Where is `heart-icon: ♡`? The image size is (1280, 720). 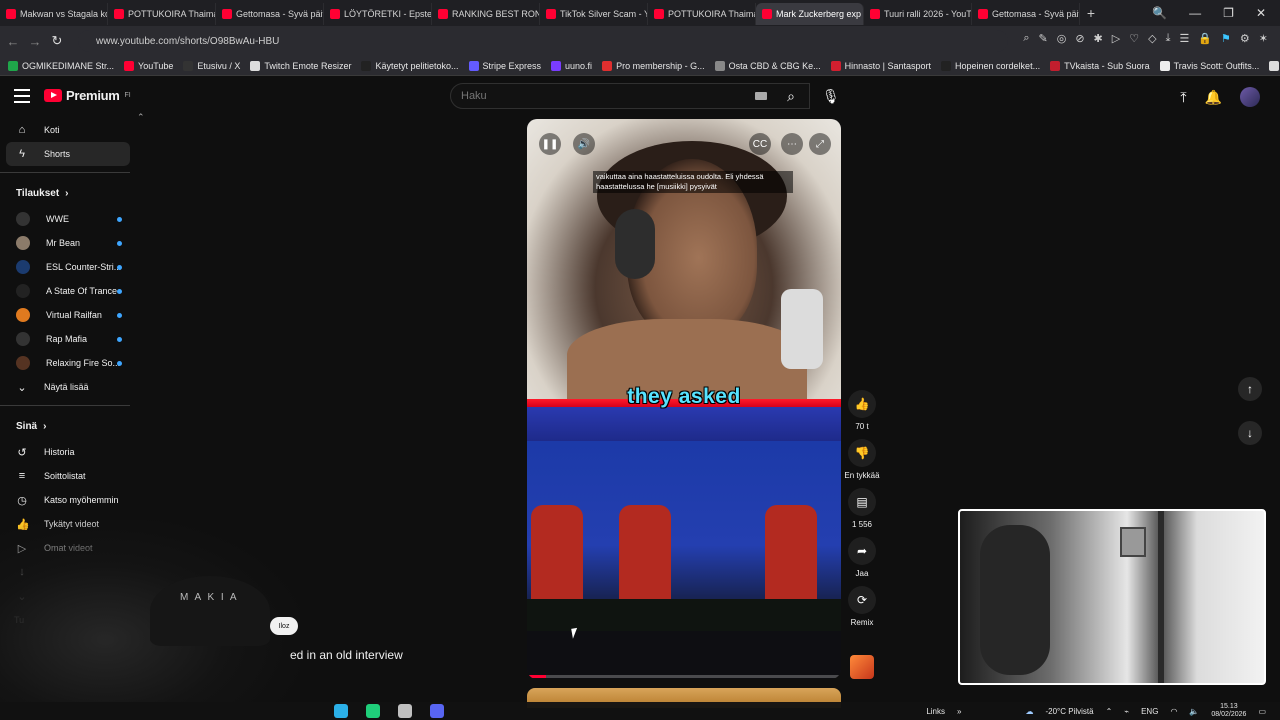
heart-icon: ♡ is located at coordinates (1134, 38).